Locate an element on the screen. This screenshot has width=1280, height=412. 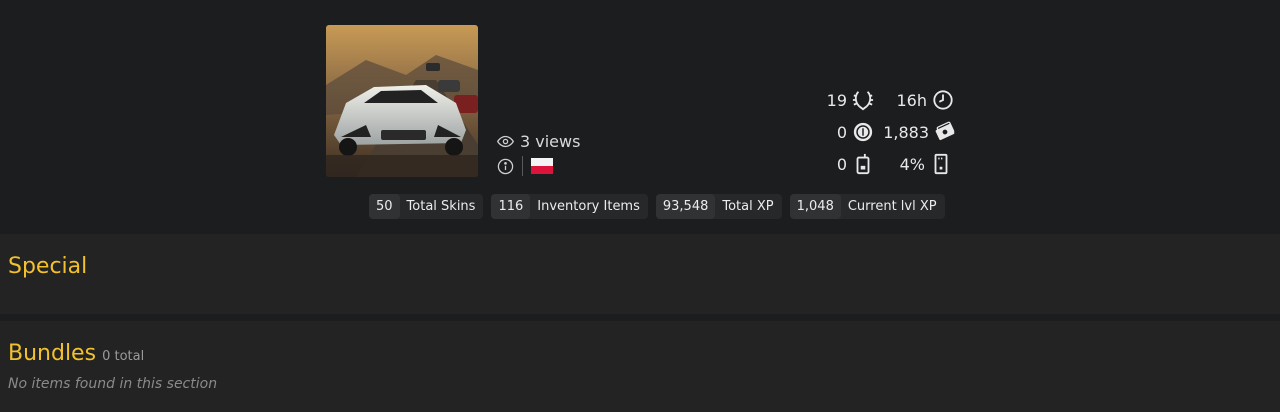
chip-current-lvl-xp: 1,048 Current lvl XP is located at coordinates (867, 206).